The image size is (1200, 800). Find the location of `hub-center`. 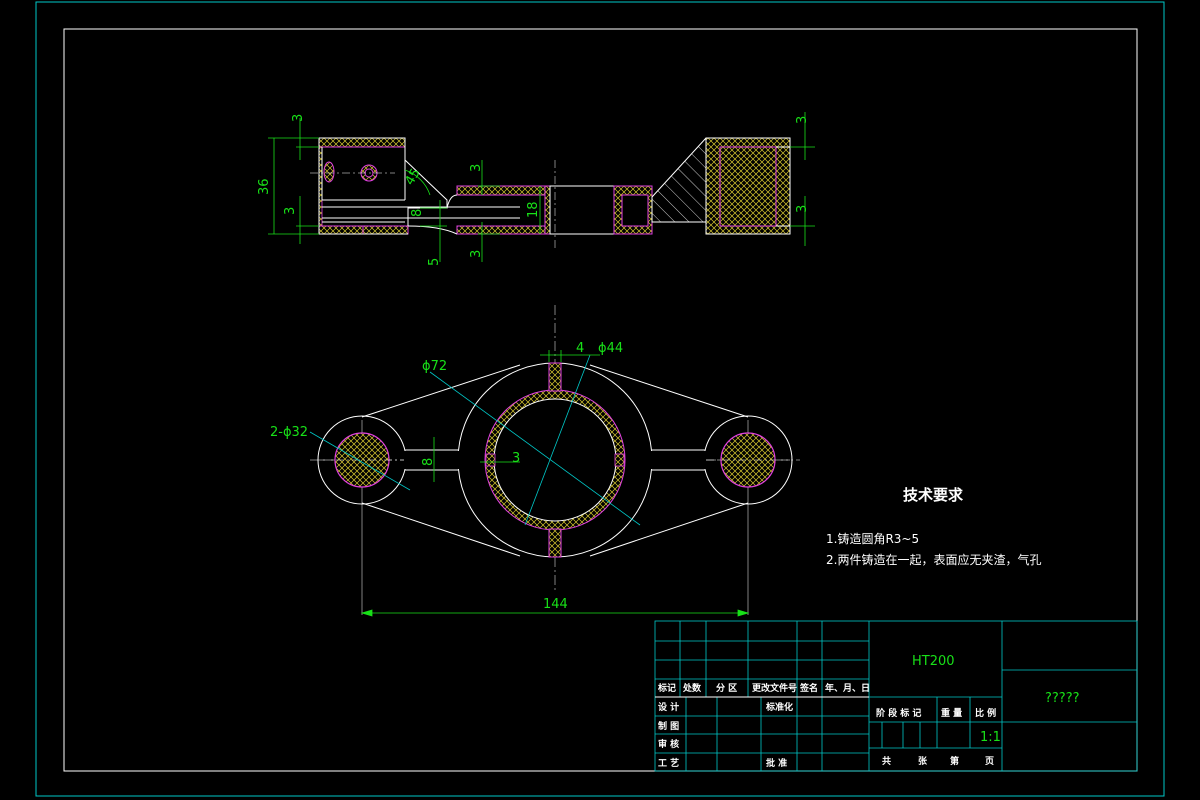

hub-center is located at coordinates (582, 210).